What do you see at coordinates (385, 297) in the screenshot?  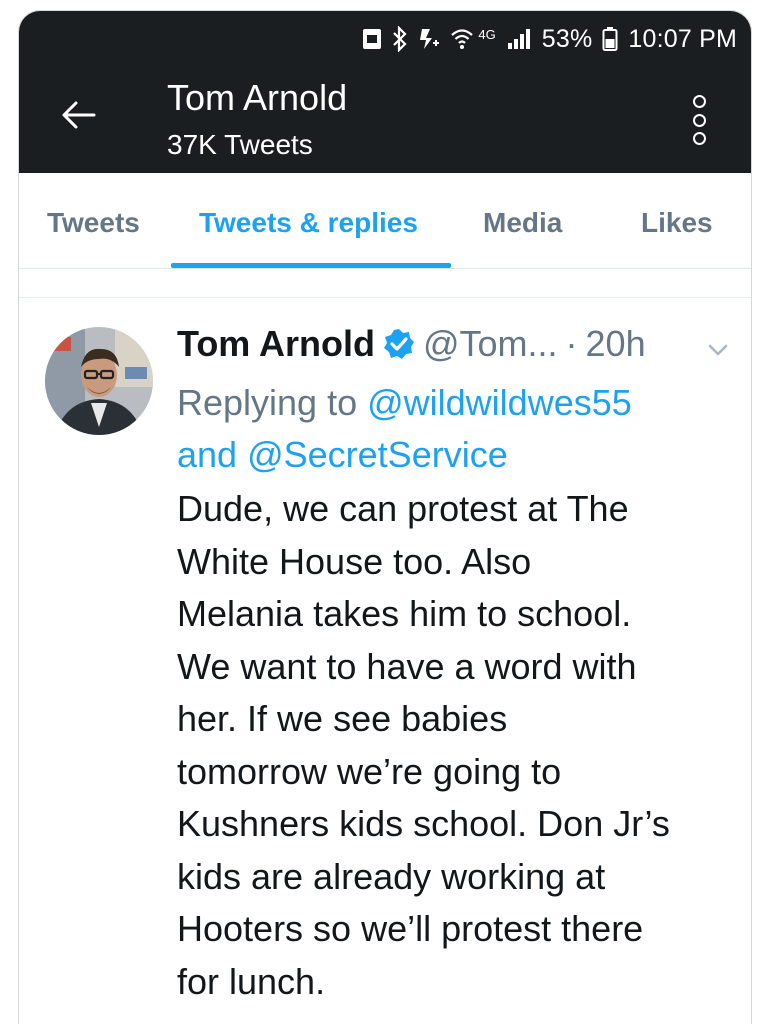 I see `divider` at bounding box center [385, 297].